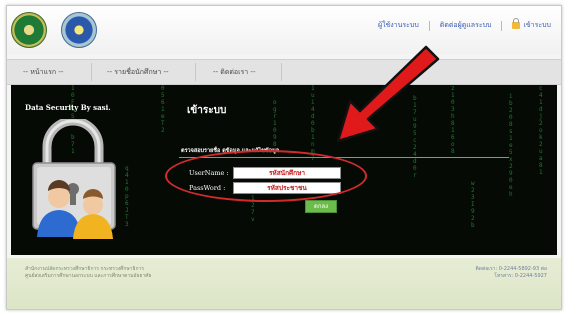  Describe the element at coordinates (541, 130) in the screenshot. I see `matrix-rain-decoration: c 4 1 d j 2 o k 2 u a 8 1` at that location.